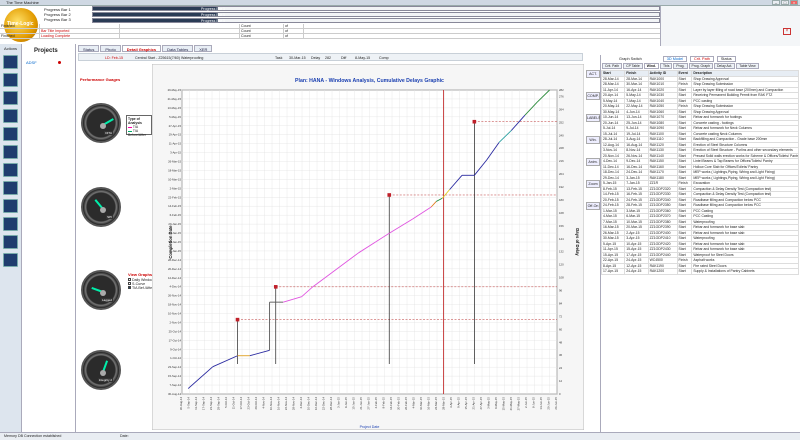  Describe the element at coordinates (700, 66) in the screenshot. I see `table-tab: Prog. Graph` at that location.